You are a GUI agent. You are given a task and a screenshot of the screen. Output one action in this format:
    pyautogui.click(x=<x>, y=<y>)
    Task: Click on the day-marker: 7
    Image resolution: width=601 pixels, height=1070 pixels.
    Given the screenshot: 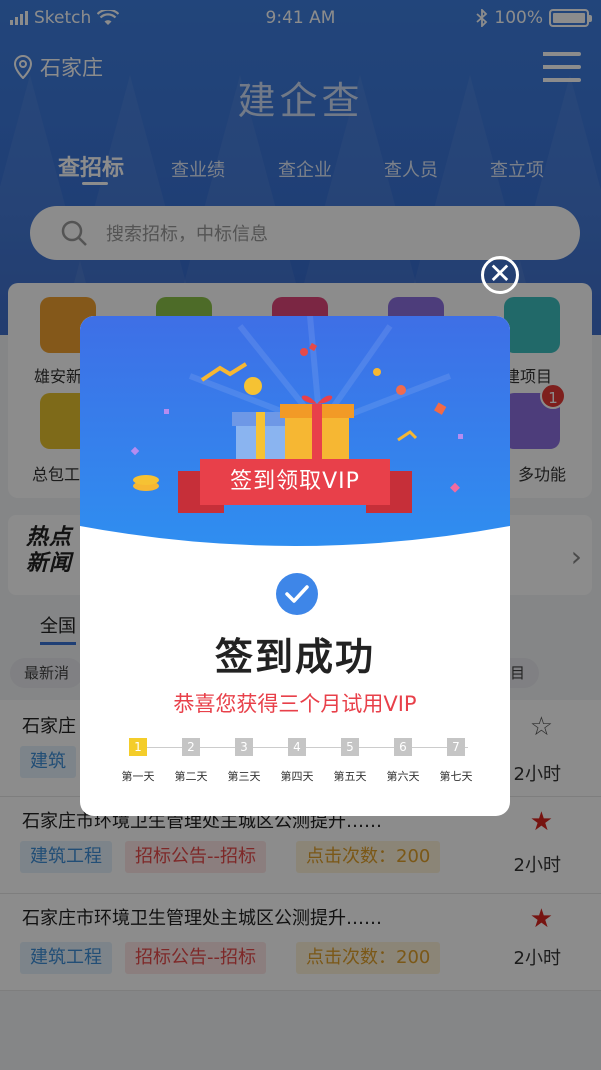 What is the action you would take?
    pyautogui.click(x=456, y=747)
    